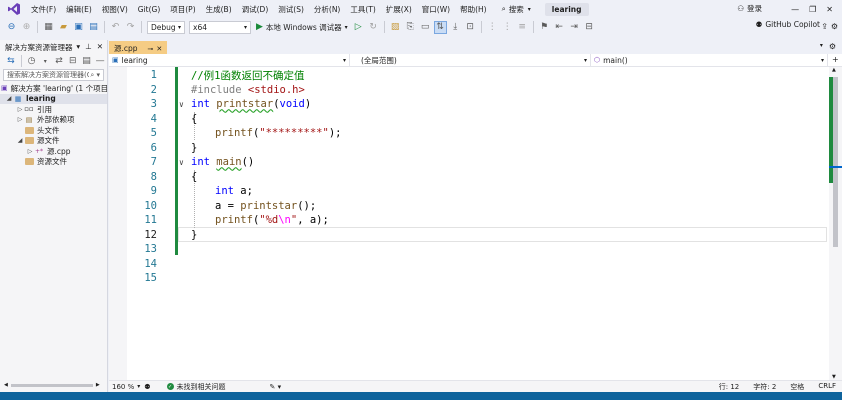 The height and width of the screenshot is (400, 842). What do you see at coordinates (470, 60) in the screenshot?
I see `scope-dropdown: (全局范围) ▾` at bounding box center [470, 60].